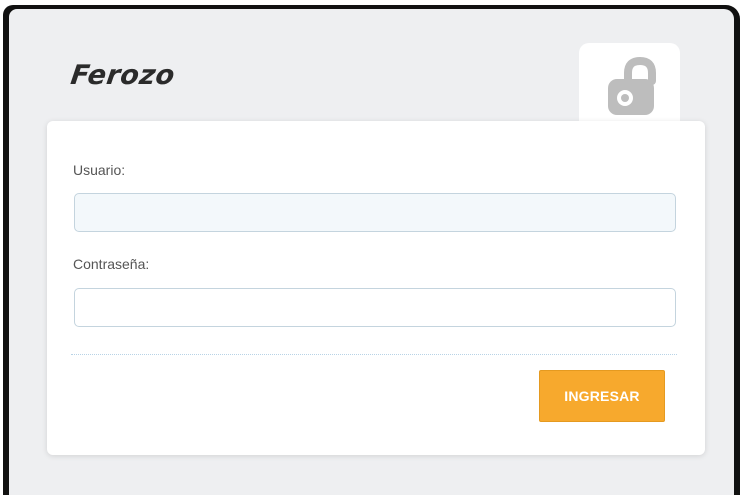 The image size is (740, 495). Describe the element at coordinates (375, 307) in the screenshot. I see `password-input` at that location.